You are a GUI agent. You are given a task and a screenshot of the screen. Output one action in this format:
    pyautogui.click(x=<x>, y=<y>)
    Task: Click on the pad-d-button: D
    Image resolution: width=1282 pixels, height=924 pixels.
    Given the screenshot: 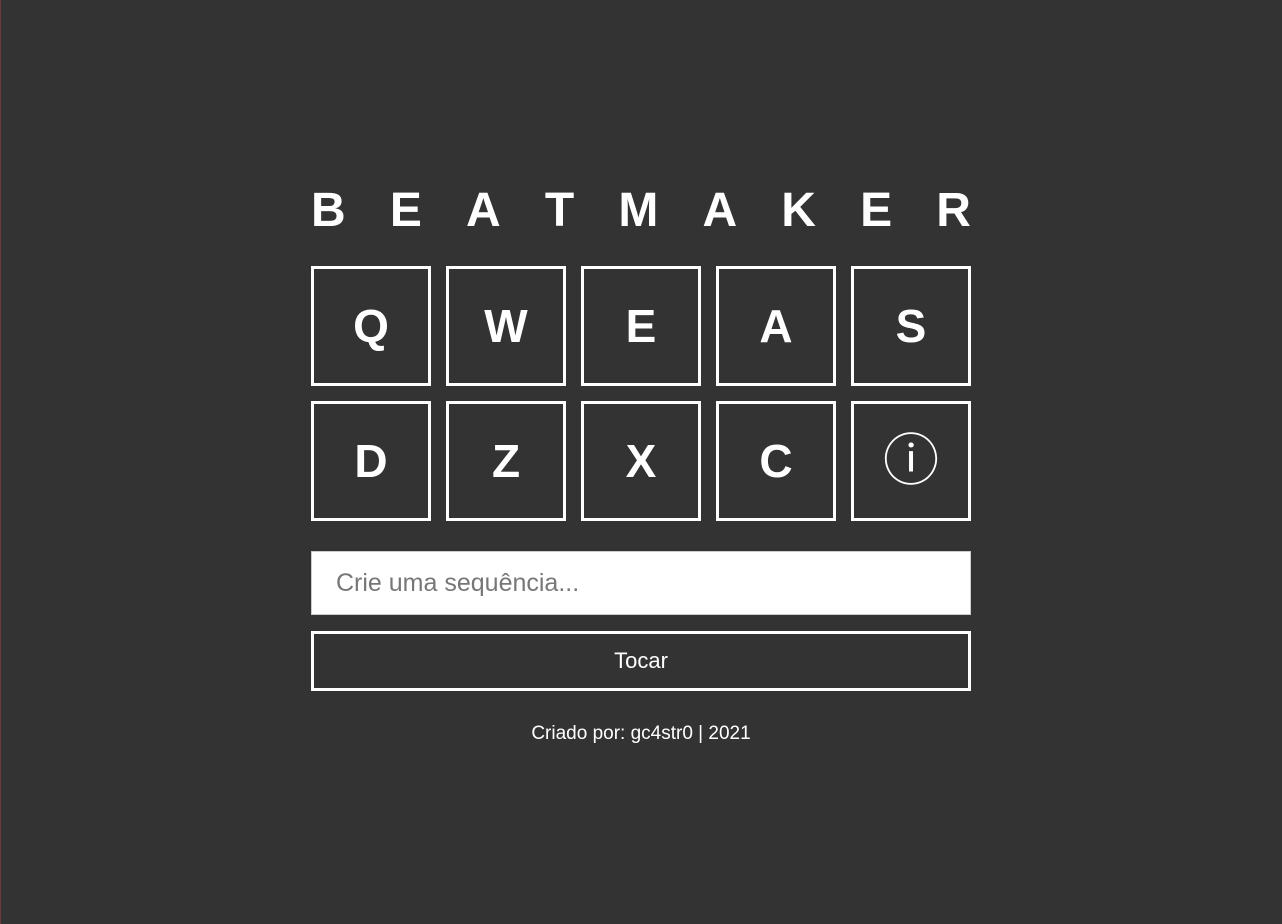 What is the action you would take?
    pyautogui.click(x=371, y=461)
    